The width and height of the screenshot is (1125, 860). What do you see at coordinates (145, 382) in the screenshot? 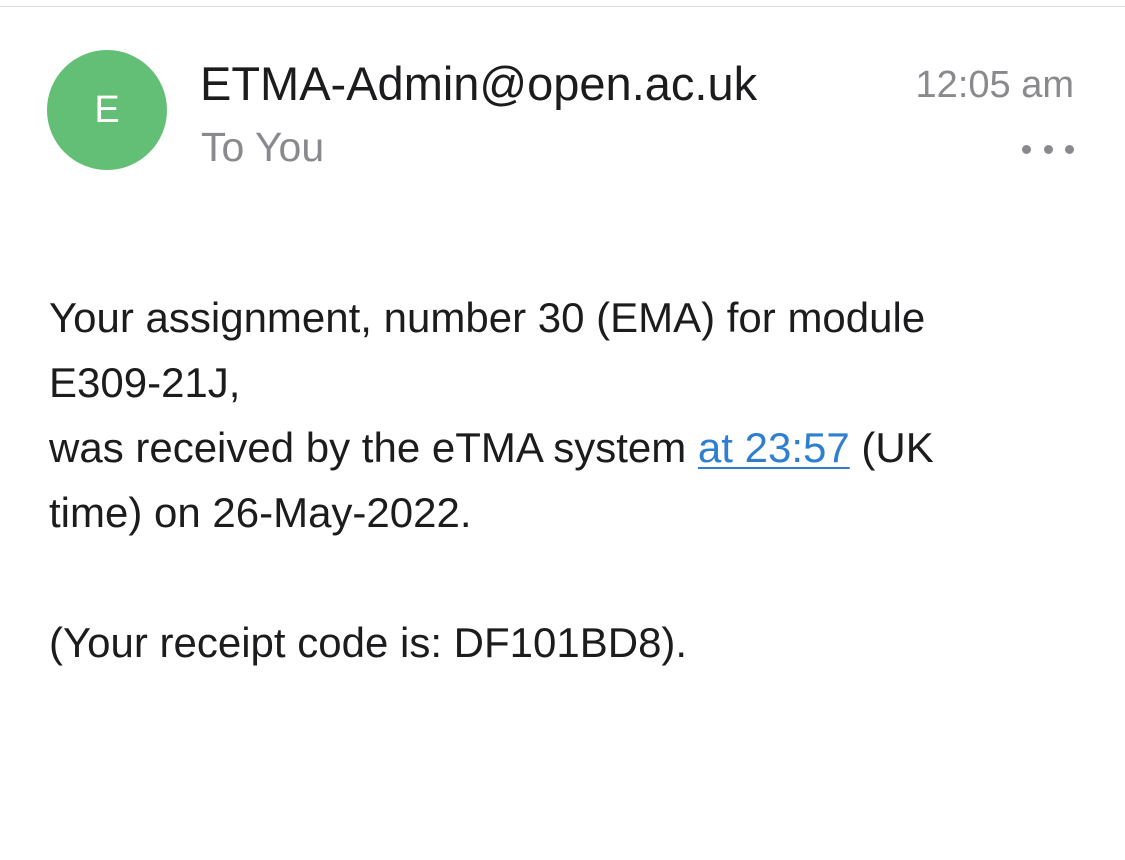
I see `body-line: E309-21J,` at bounding box center [145, 382].